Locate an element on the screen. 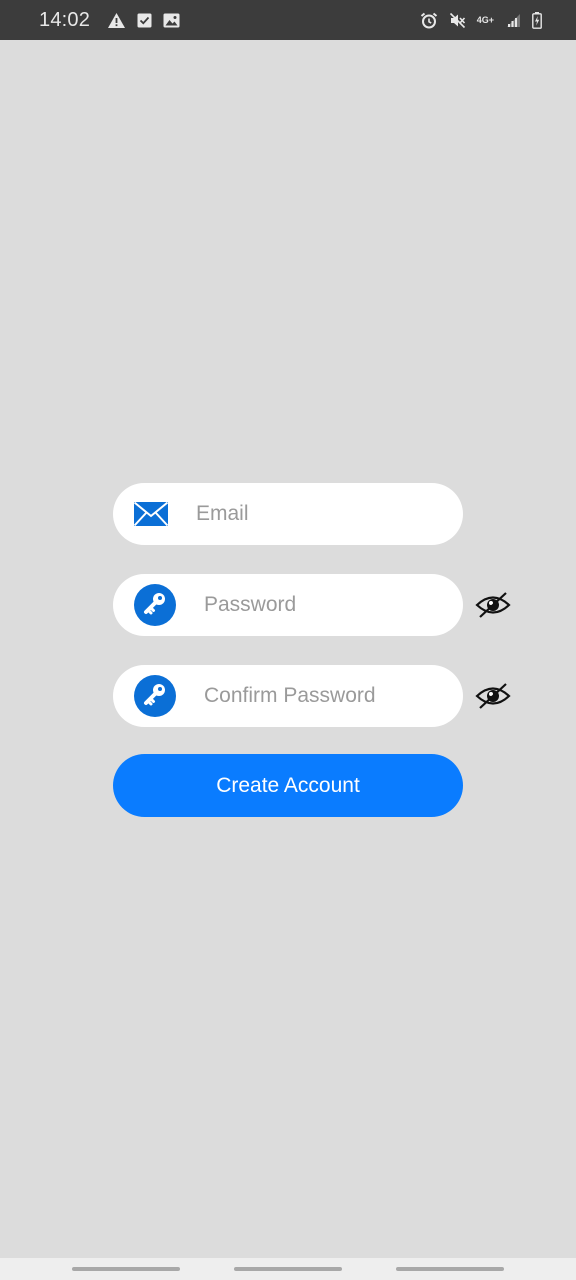 The height and width of the screenshot is (1280, 576). nav-home-handle is located at coordinates (288, 1269).